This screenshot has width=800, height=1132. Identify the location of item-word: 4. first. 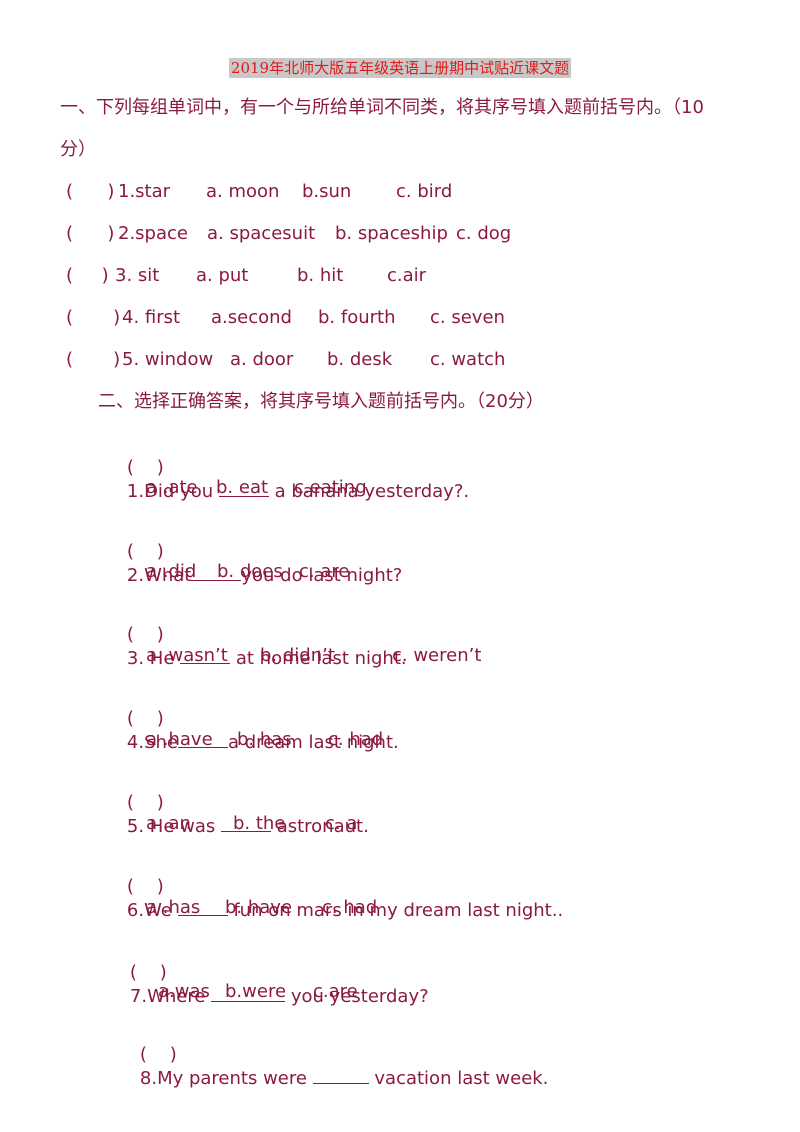
(151, 317).